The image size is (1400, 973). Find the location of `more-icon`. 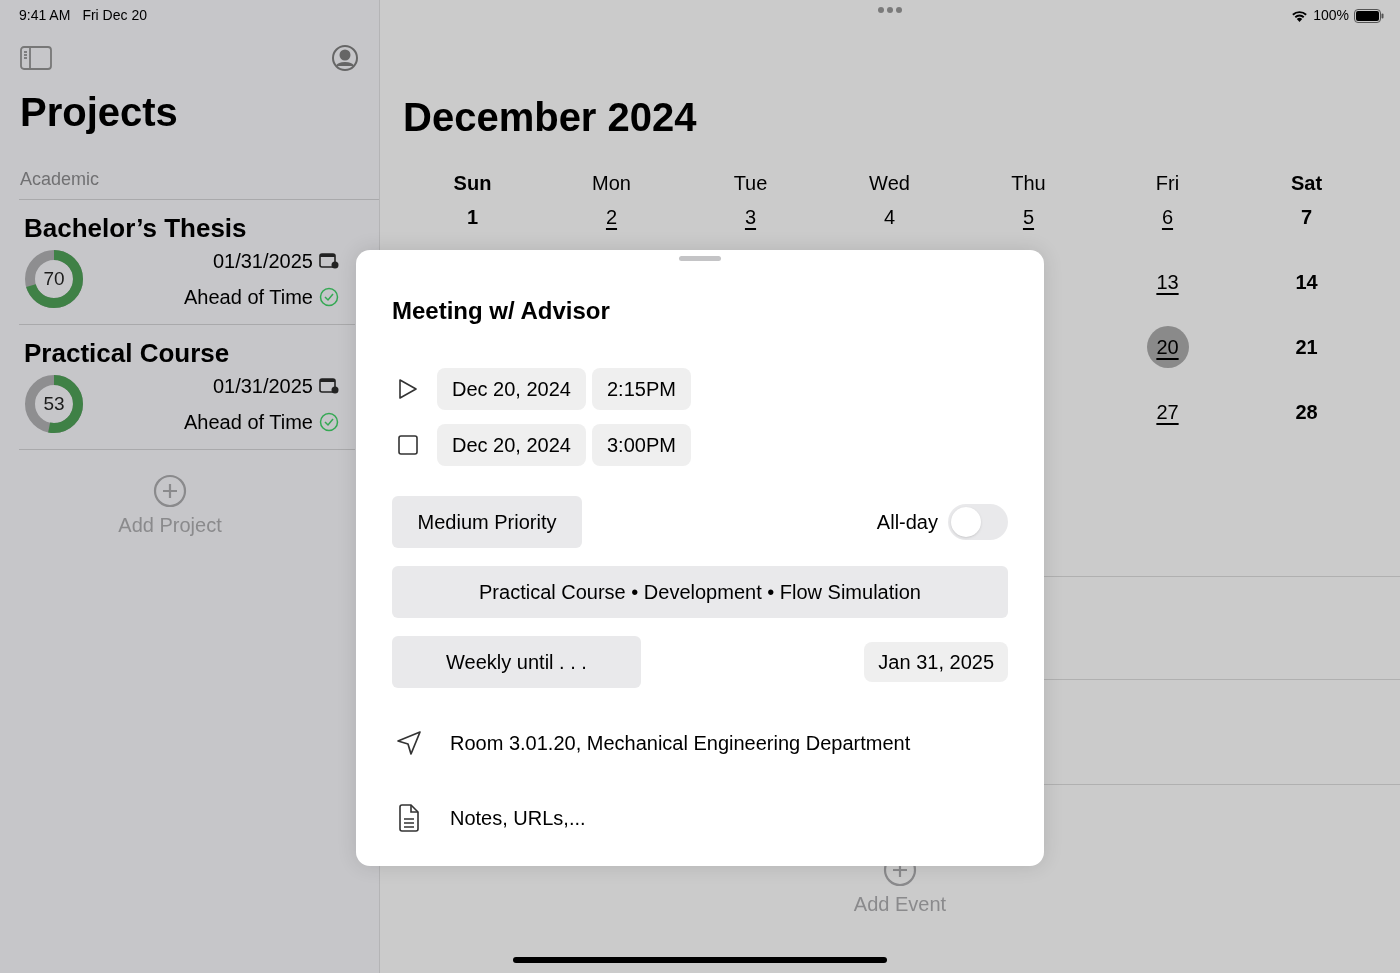

more-icon is located at coordinates (890, 10).